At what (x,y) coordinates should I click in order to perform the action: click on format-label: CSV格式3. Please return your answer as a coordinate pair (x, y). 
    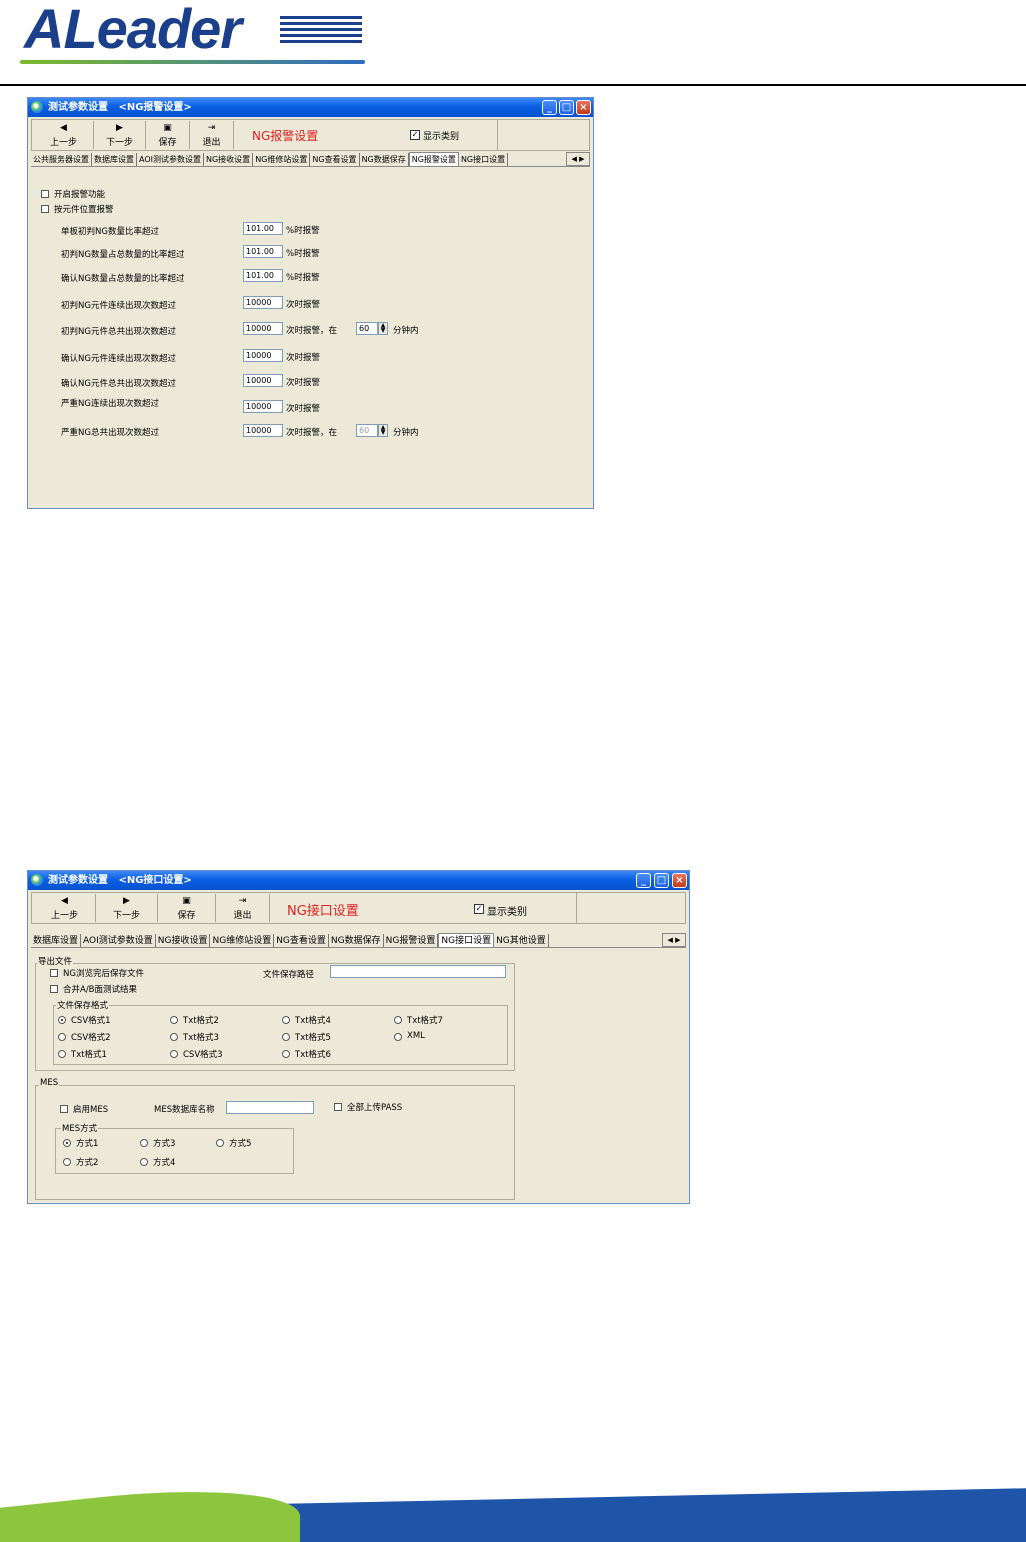
    Looking at the image, I should click on (203, 1055).